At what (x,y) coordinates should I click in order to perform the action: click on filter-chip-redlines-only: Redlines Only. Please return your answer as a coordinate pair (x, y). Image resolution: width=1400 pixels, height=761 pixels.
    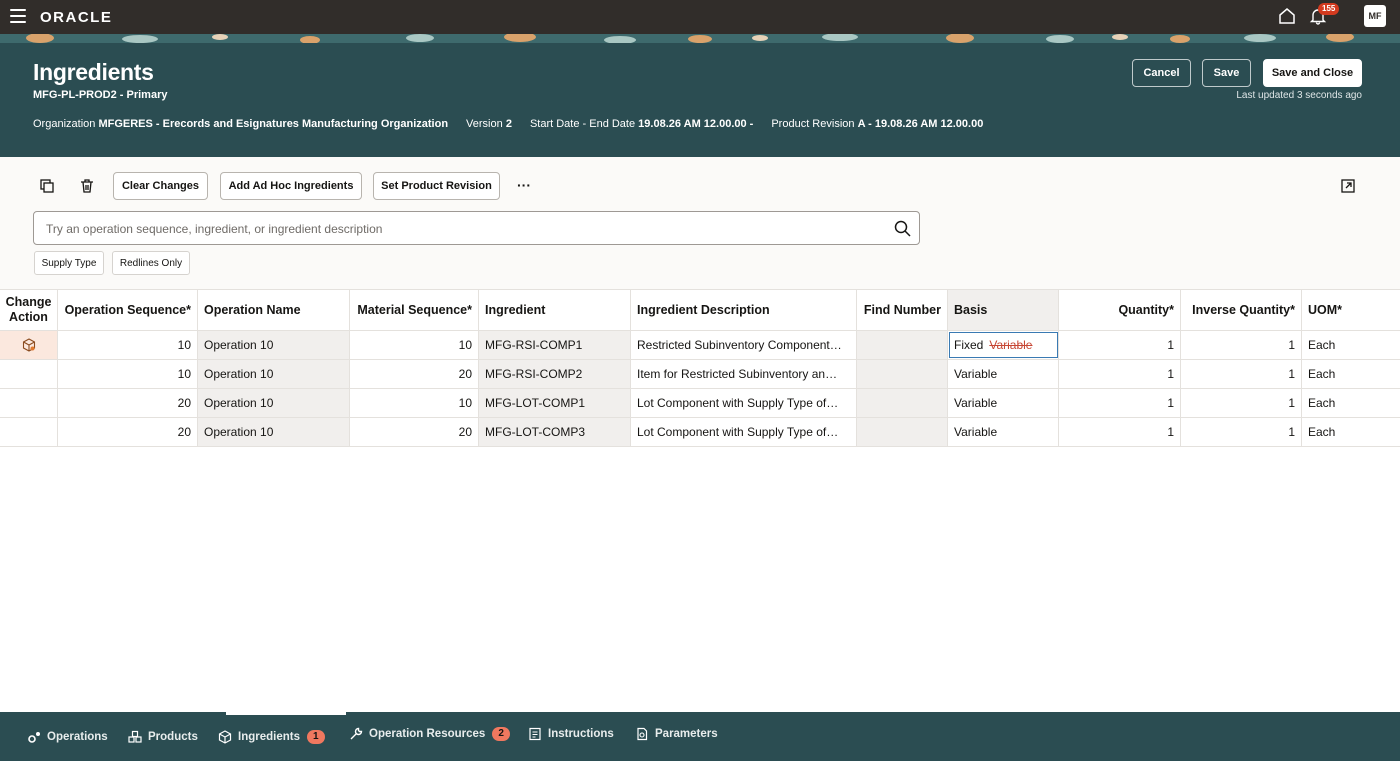
    Looking at the image, I should click on (151, 263).